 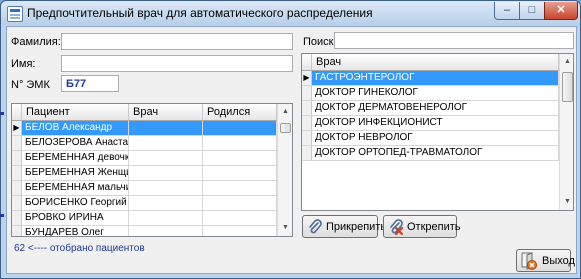 What do you see at coordinates (561, 11) in the screenshot?
I see `close-button: ✕` at bounding box center [561, 11].